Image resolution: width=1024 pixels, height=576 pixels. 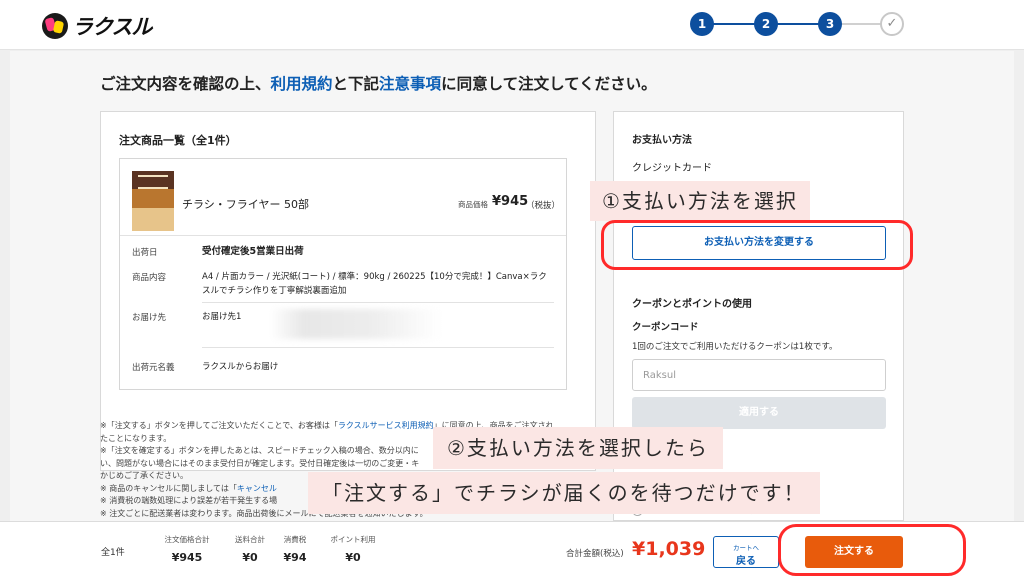 I want to click on redacted-address, so click(x=355, y=324).